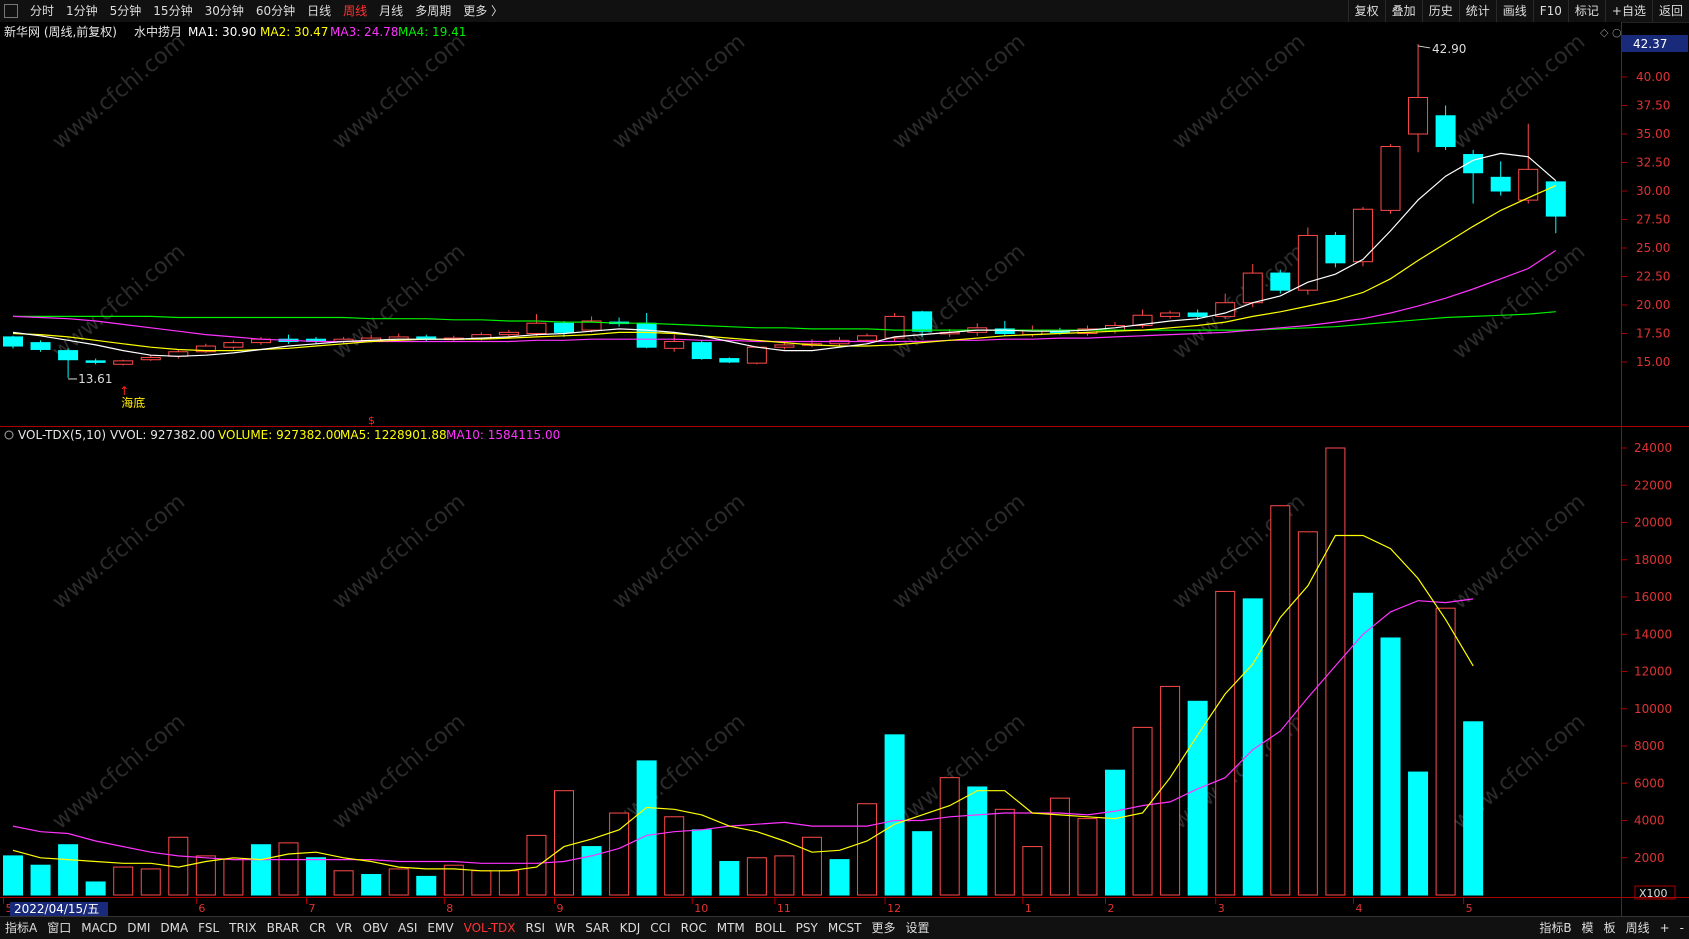 The image size is (1689, 939). Describe the element at coordinates (1653, 709) in the screenshot. I see `volume-tick-label: 10000` at that location.